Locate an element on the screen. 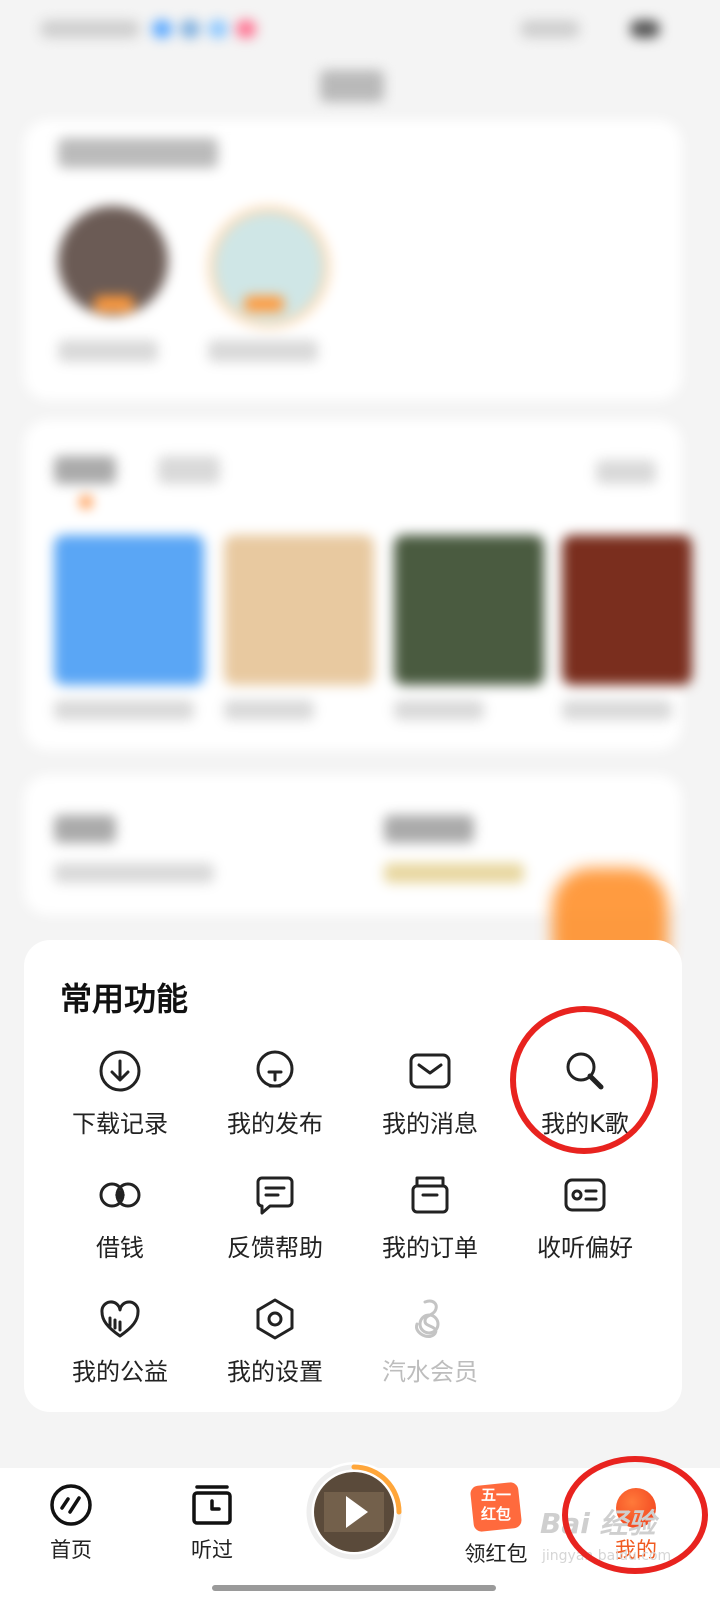  home-icon is located at coordinates (71, 1505).